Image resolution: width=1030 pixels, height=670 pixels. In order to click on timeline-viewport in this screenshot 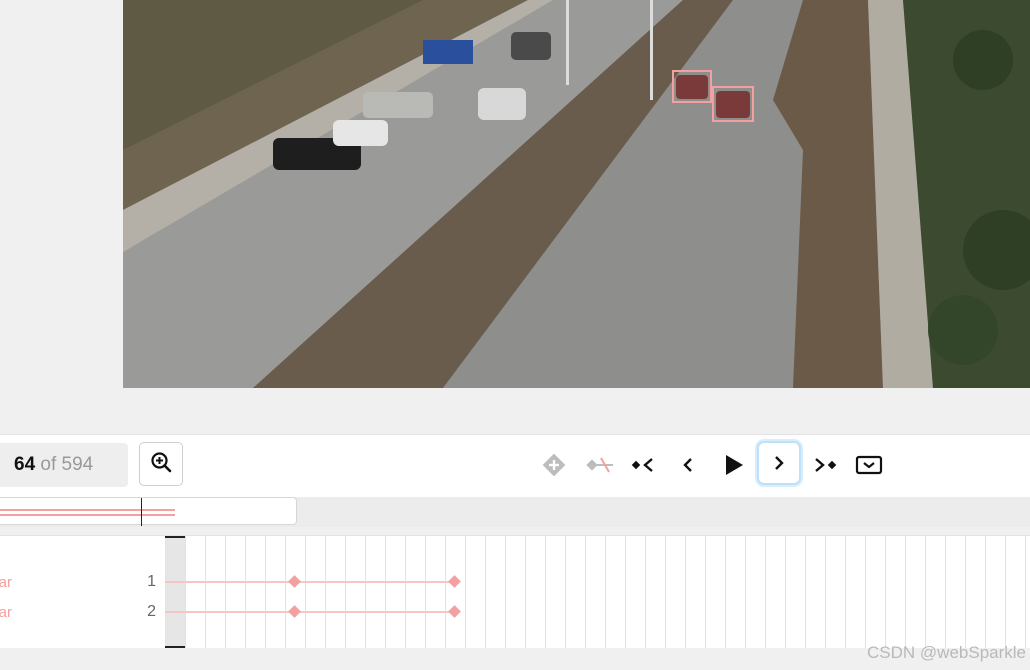, I will do `click(148, 511)`.